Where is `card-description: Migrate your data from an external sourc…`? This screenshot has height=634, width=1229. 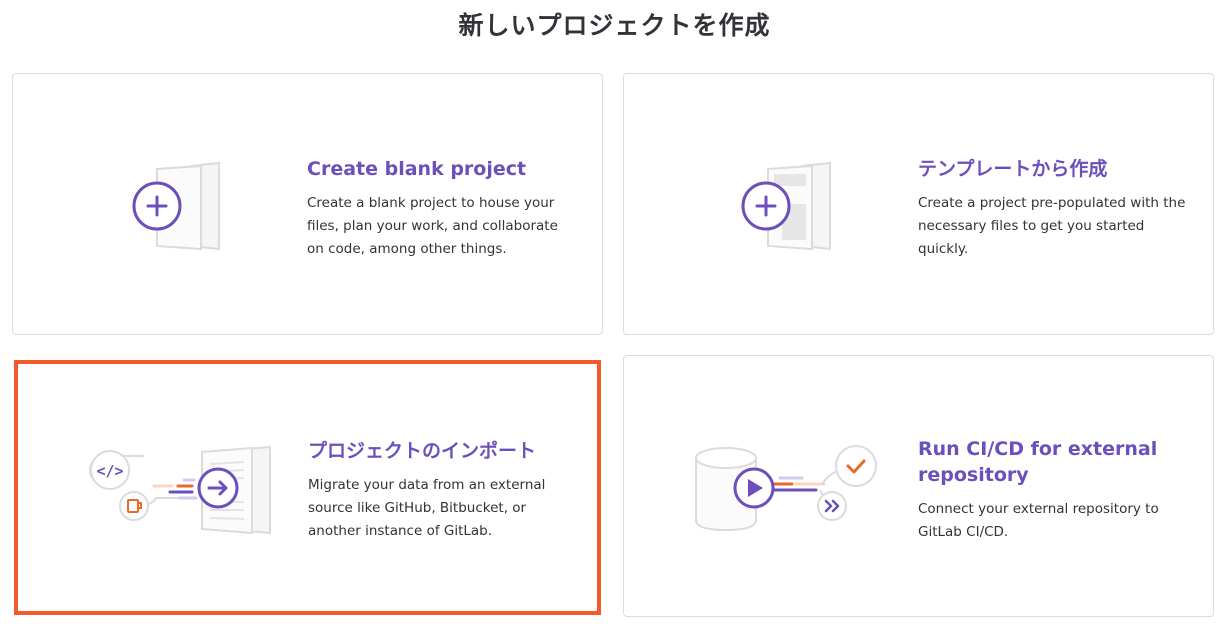
card-description: Migrate your data from an external sourc… is located at coordinates (427, 508).